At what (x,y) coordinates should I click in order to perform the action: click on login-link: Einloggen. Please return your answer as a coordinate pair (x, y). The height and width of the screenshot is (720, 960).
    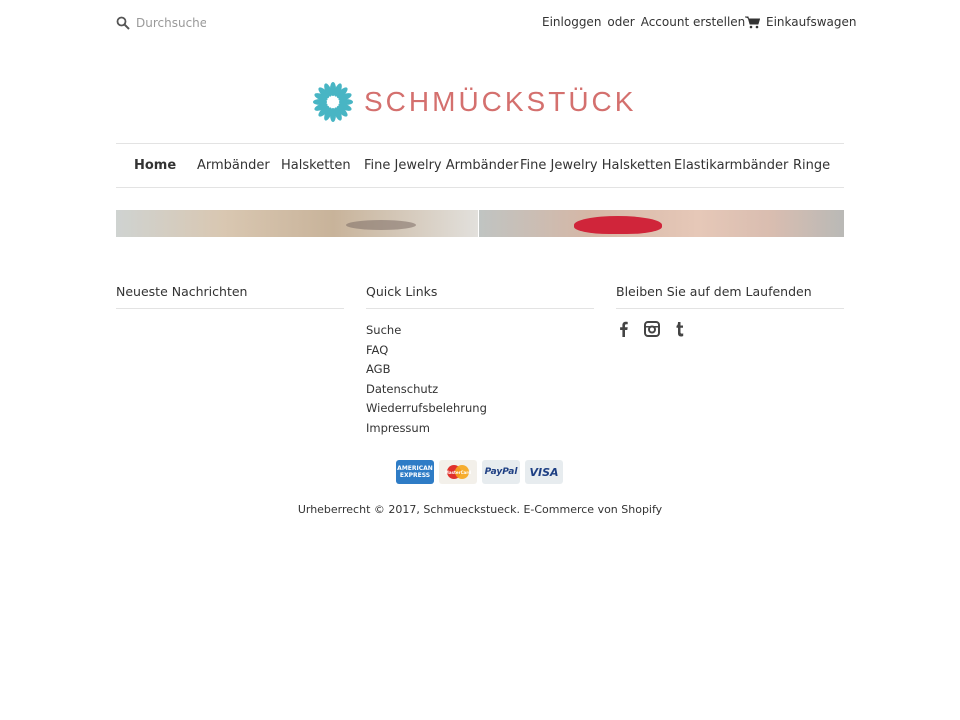
    Looking at the image, I should click on (571, 22).